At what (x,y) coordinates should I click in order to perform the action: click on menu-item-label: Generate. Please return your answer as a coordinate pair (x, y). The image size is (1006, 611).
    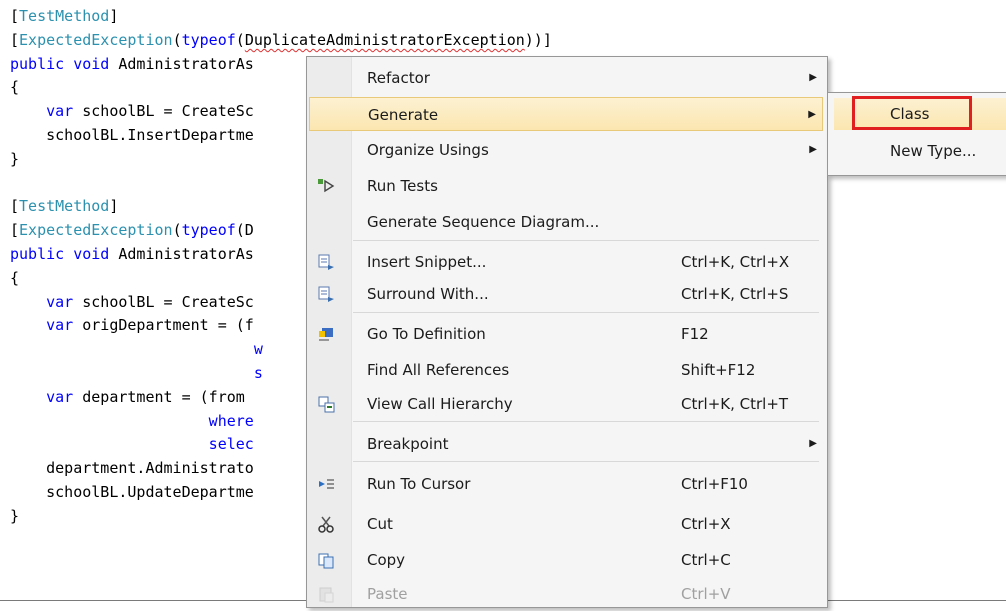
    Looking at the image, I should click on (403, 115).